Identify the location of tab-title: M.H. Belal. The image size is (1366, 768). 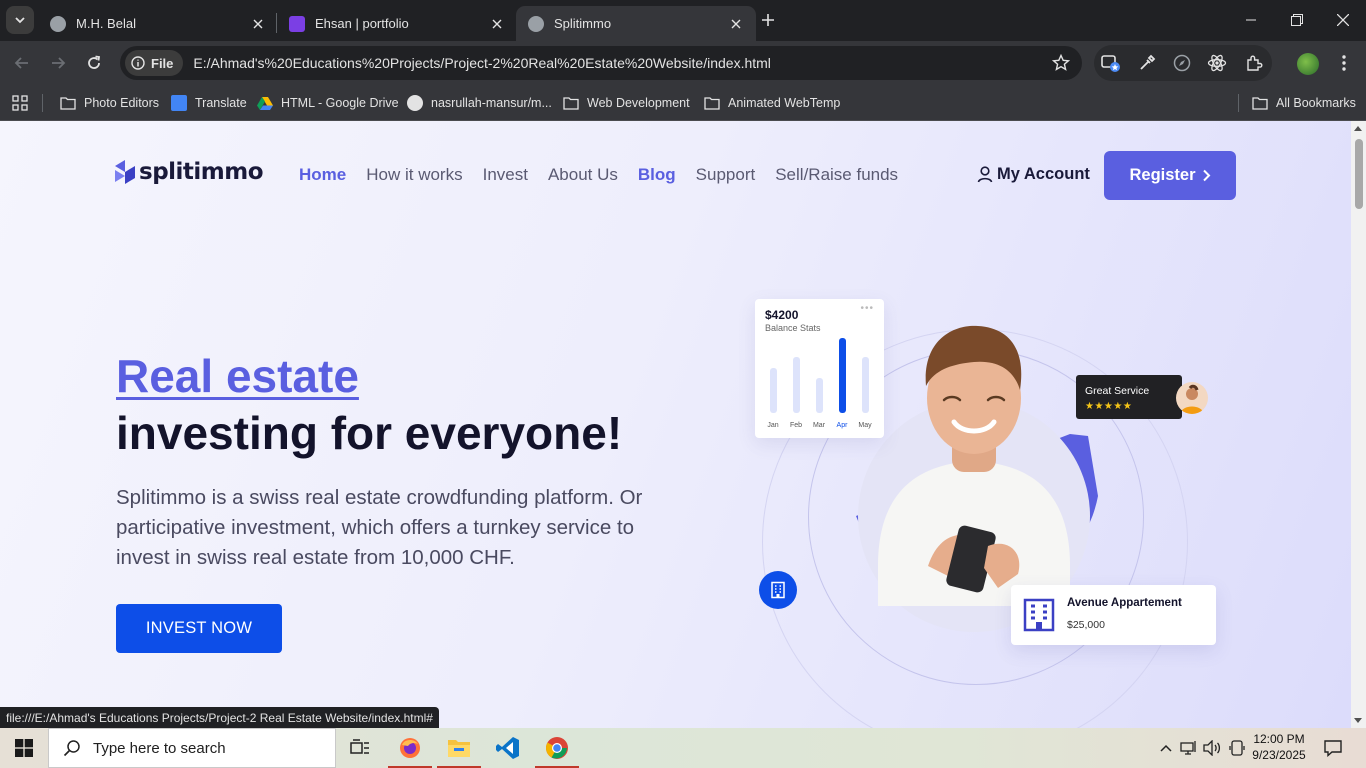
(106, 23).